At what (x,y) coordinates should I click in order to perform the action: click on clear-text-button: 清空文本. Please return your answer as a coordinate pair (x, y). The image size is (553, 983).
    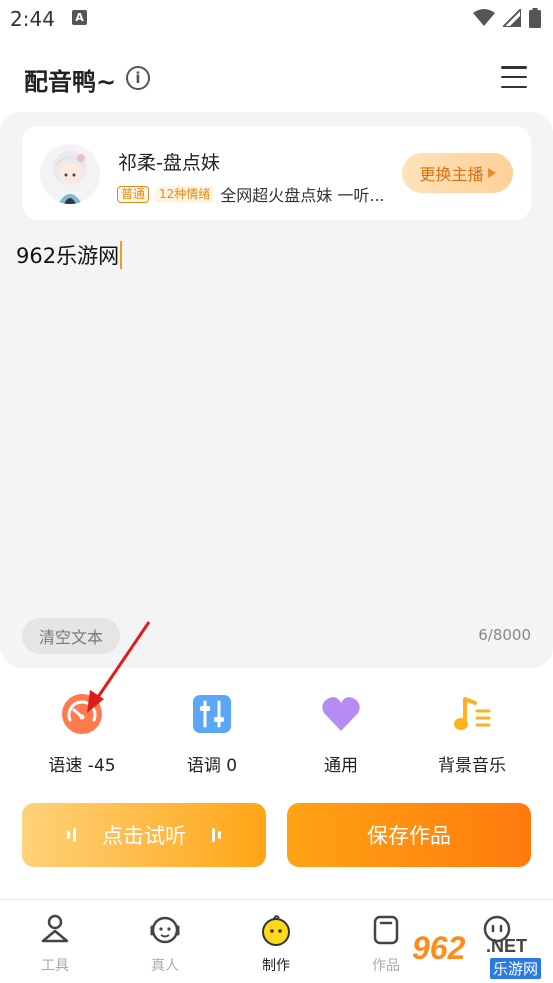
    Looking at the image, I should click on (71, 636).